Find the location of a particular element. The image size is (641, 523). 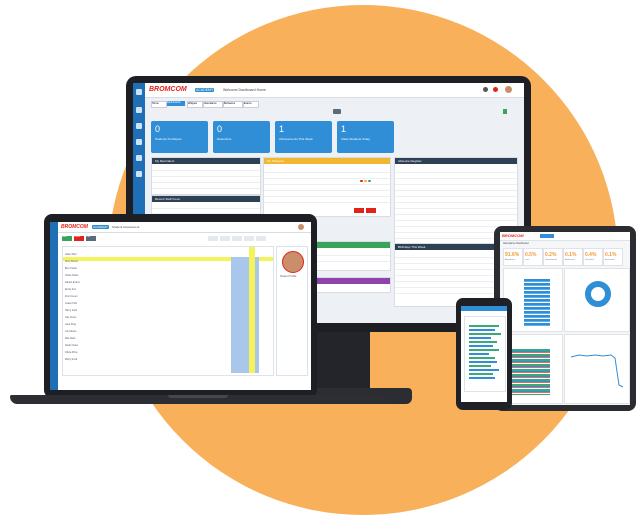

bar-chart-panel is located at coordinates (533, 300).